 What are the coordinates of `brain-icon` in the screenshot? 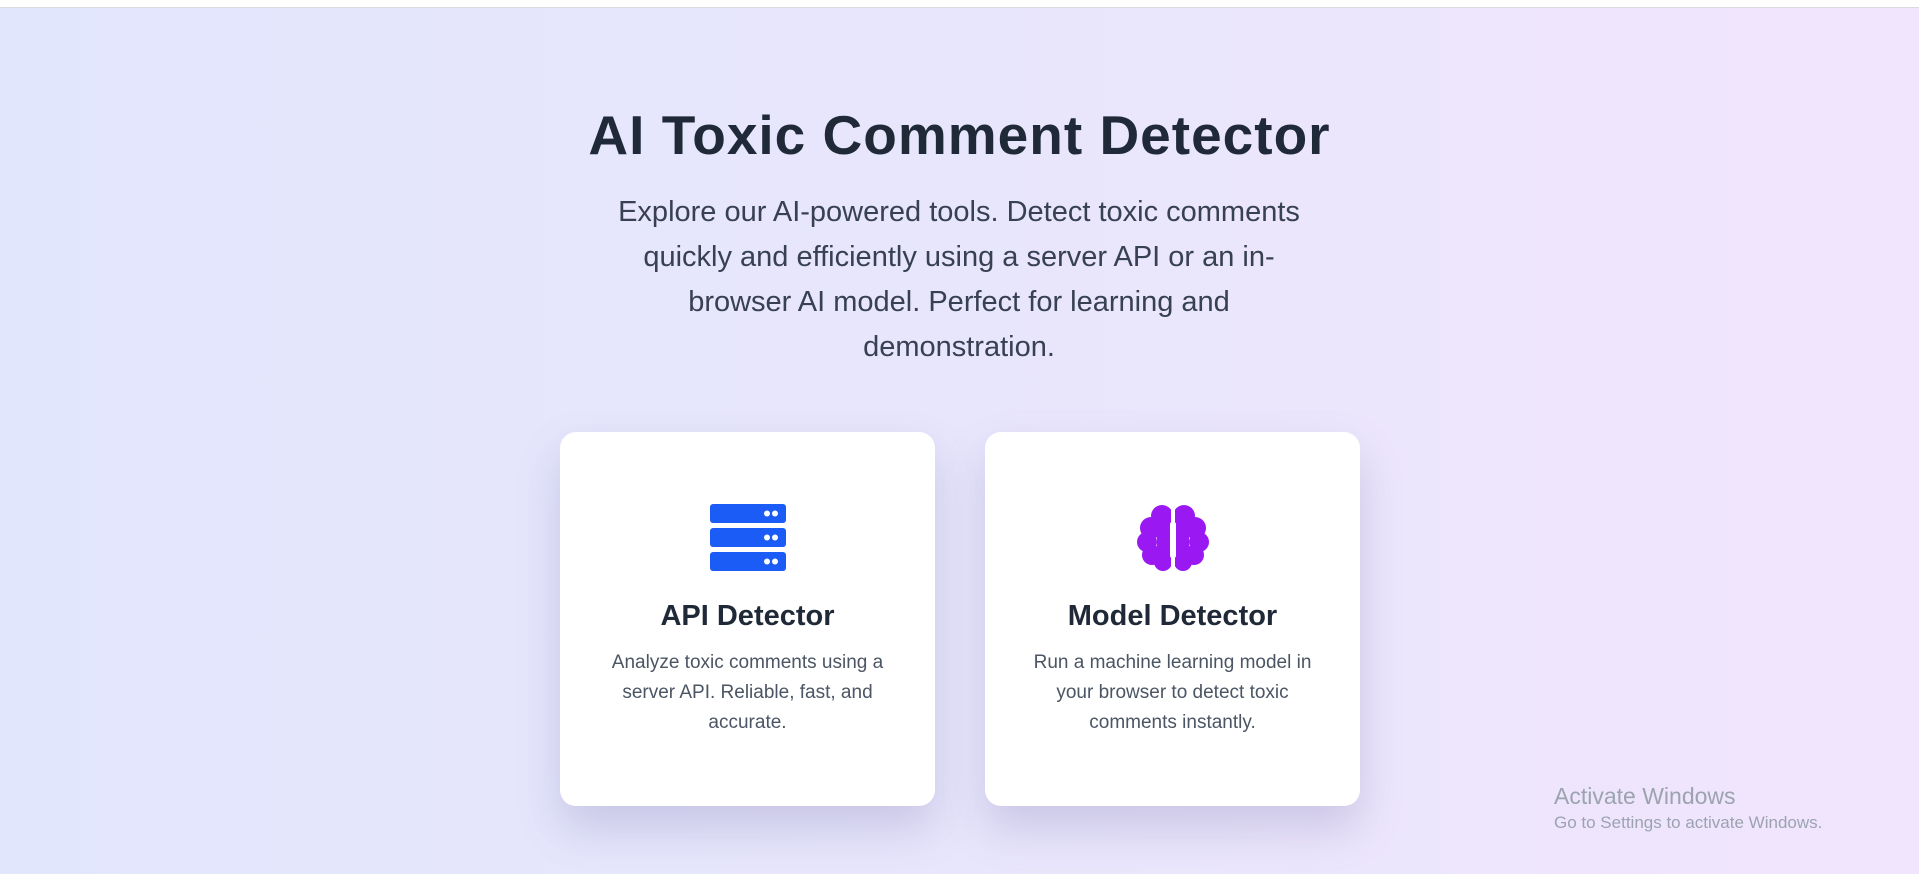 It's located at (1172, 540).